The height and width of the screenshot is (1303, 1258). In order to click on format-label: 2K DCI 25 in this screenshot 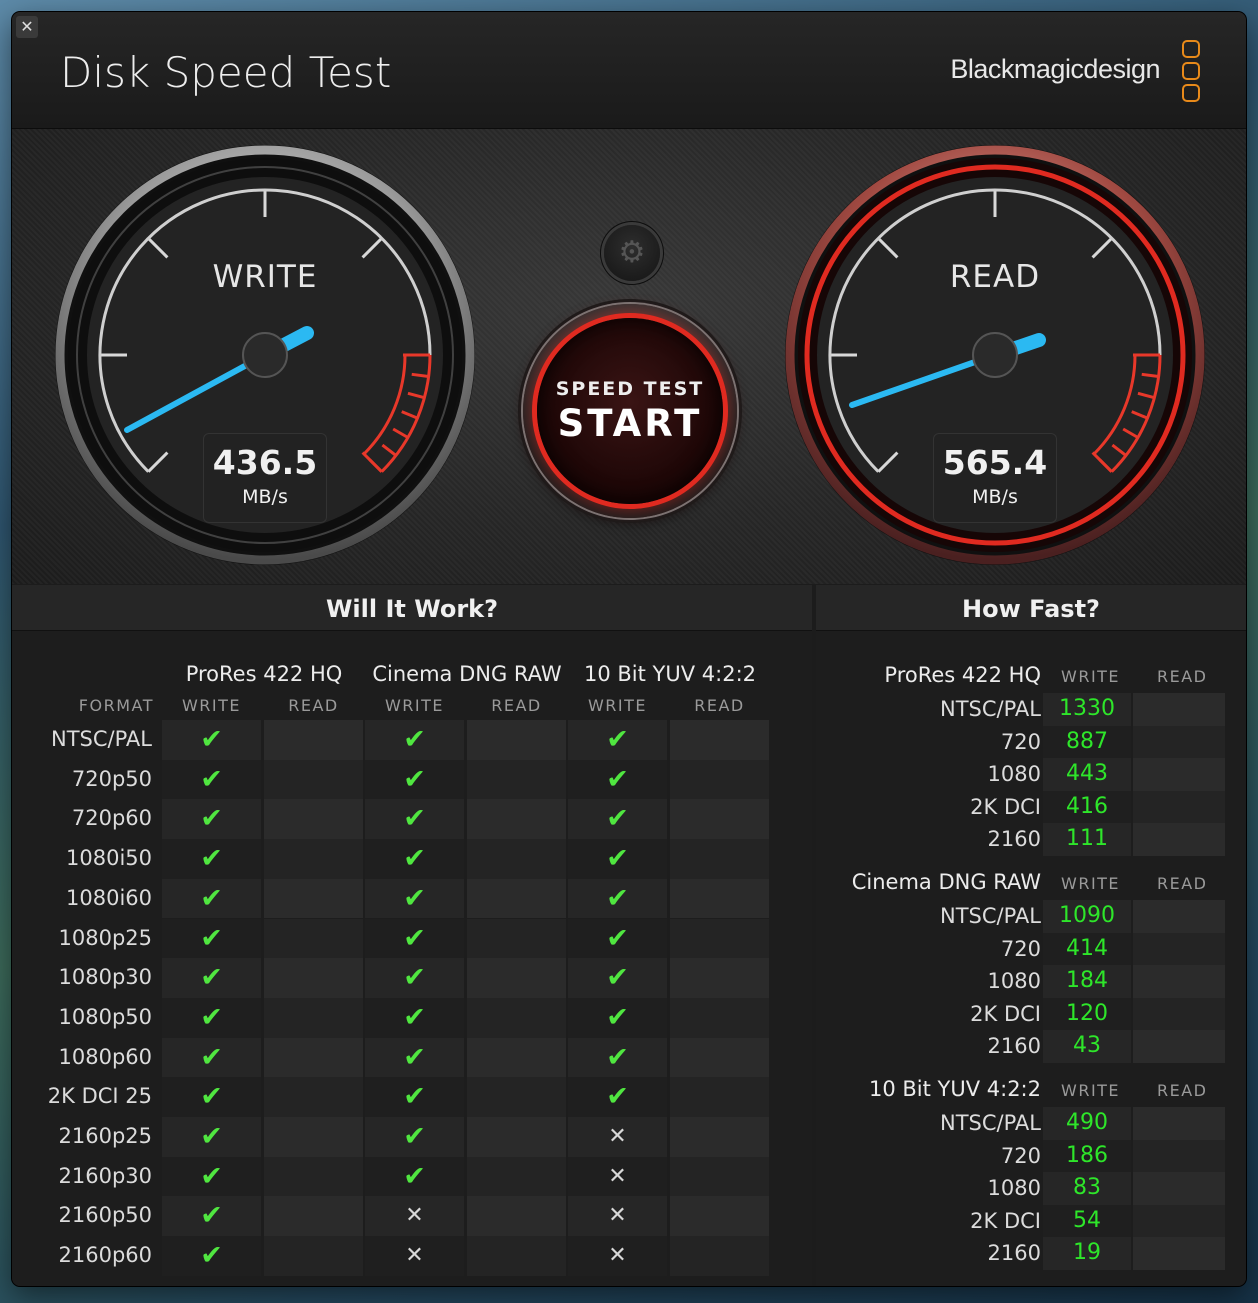, I will do `click(99, 1096)`.